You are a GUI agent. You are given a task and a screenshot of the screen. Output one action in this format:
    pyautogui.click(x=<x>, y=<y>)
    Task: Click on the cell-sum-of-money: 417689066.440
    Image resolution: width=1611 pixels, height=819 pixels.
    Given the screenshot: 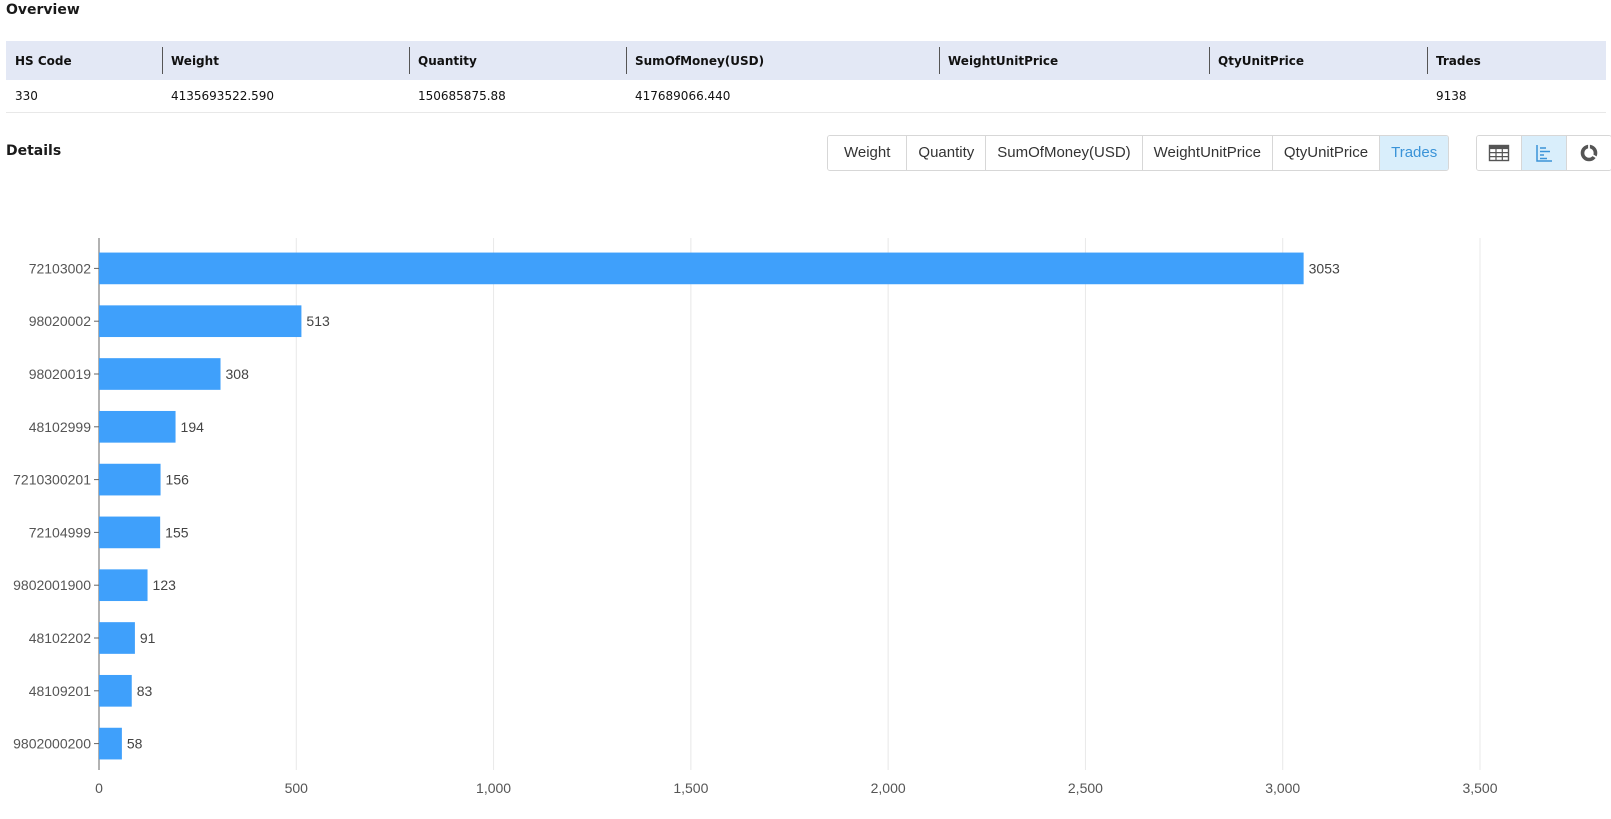 What is the action you would take?
    pyautogui.click(x=782, y=96)
    